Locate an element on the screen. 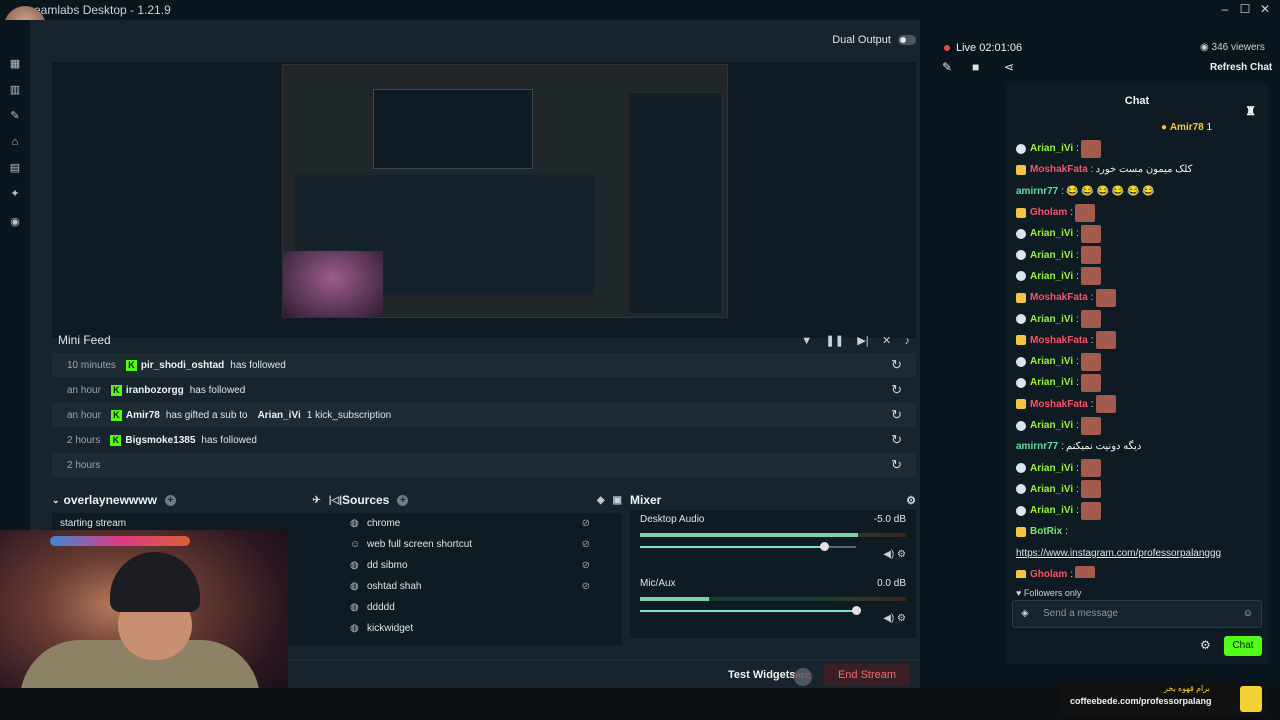  maximize-icon: ☐ is located at coordinates (1245, 9).